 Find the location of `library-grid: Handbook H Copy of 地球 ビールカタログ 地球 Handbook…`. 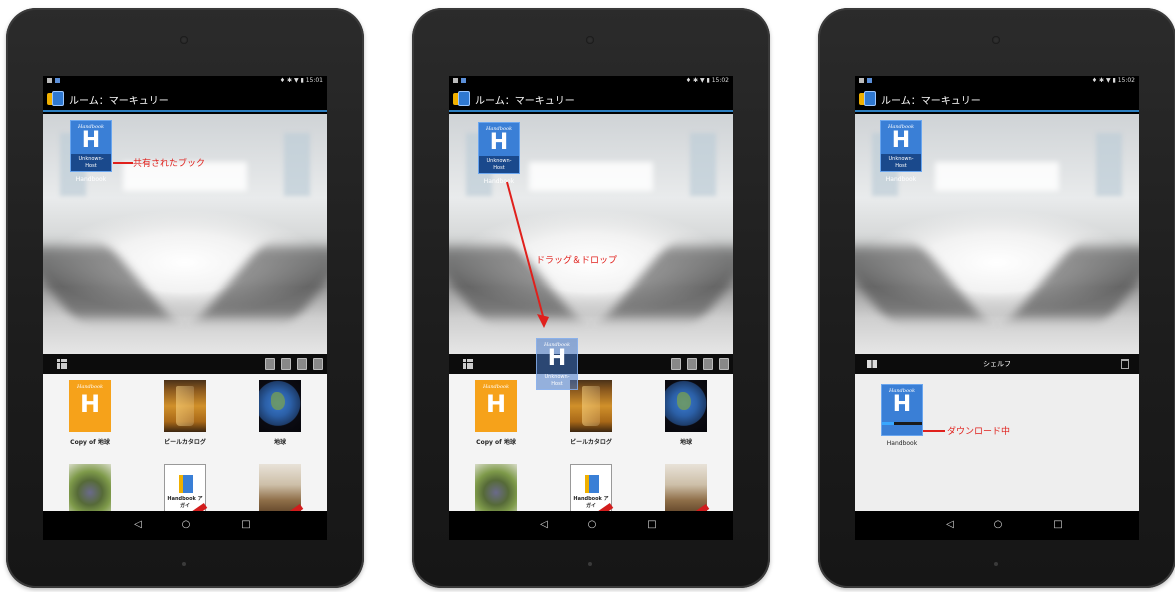

library-grid: Handbook H Copy of 地球 ビールカタログ 地球 Handbook… is located at coordinates (185, 442).